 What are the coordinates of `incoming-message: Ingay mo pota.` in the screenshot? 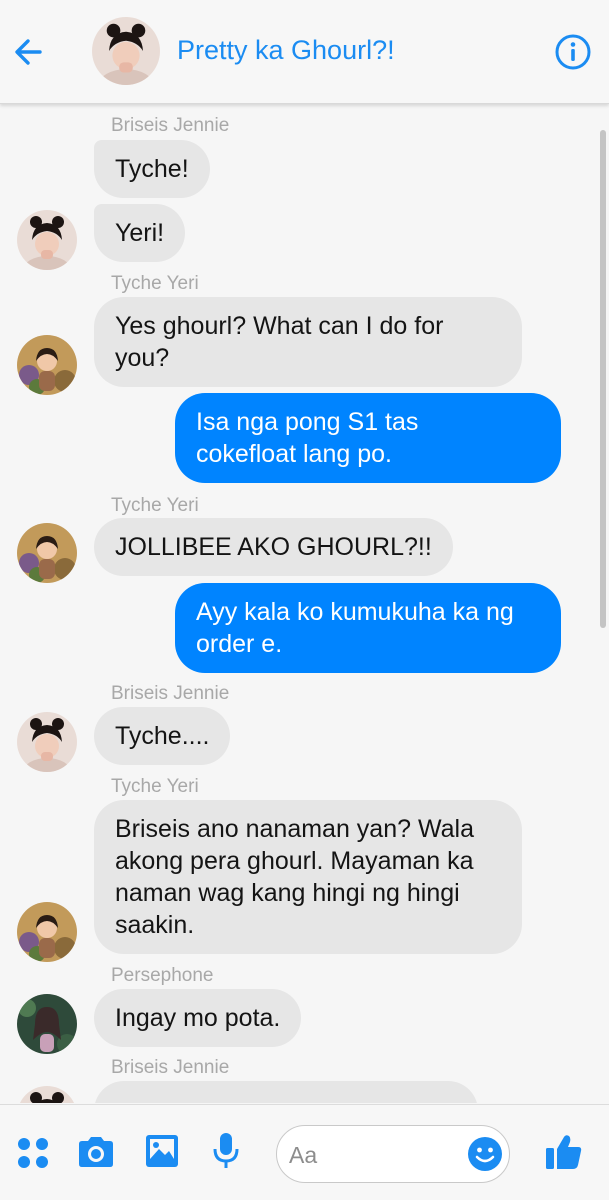 It's located at (198, 1018).